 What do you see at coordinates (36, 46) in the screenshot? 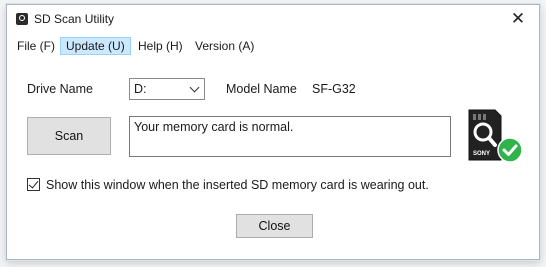
I see `menu-file: File (F)` at bounding box center [36, 46].